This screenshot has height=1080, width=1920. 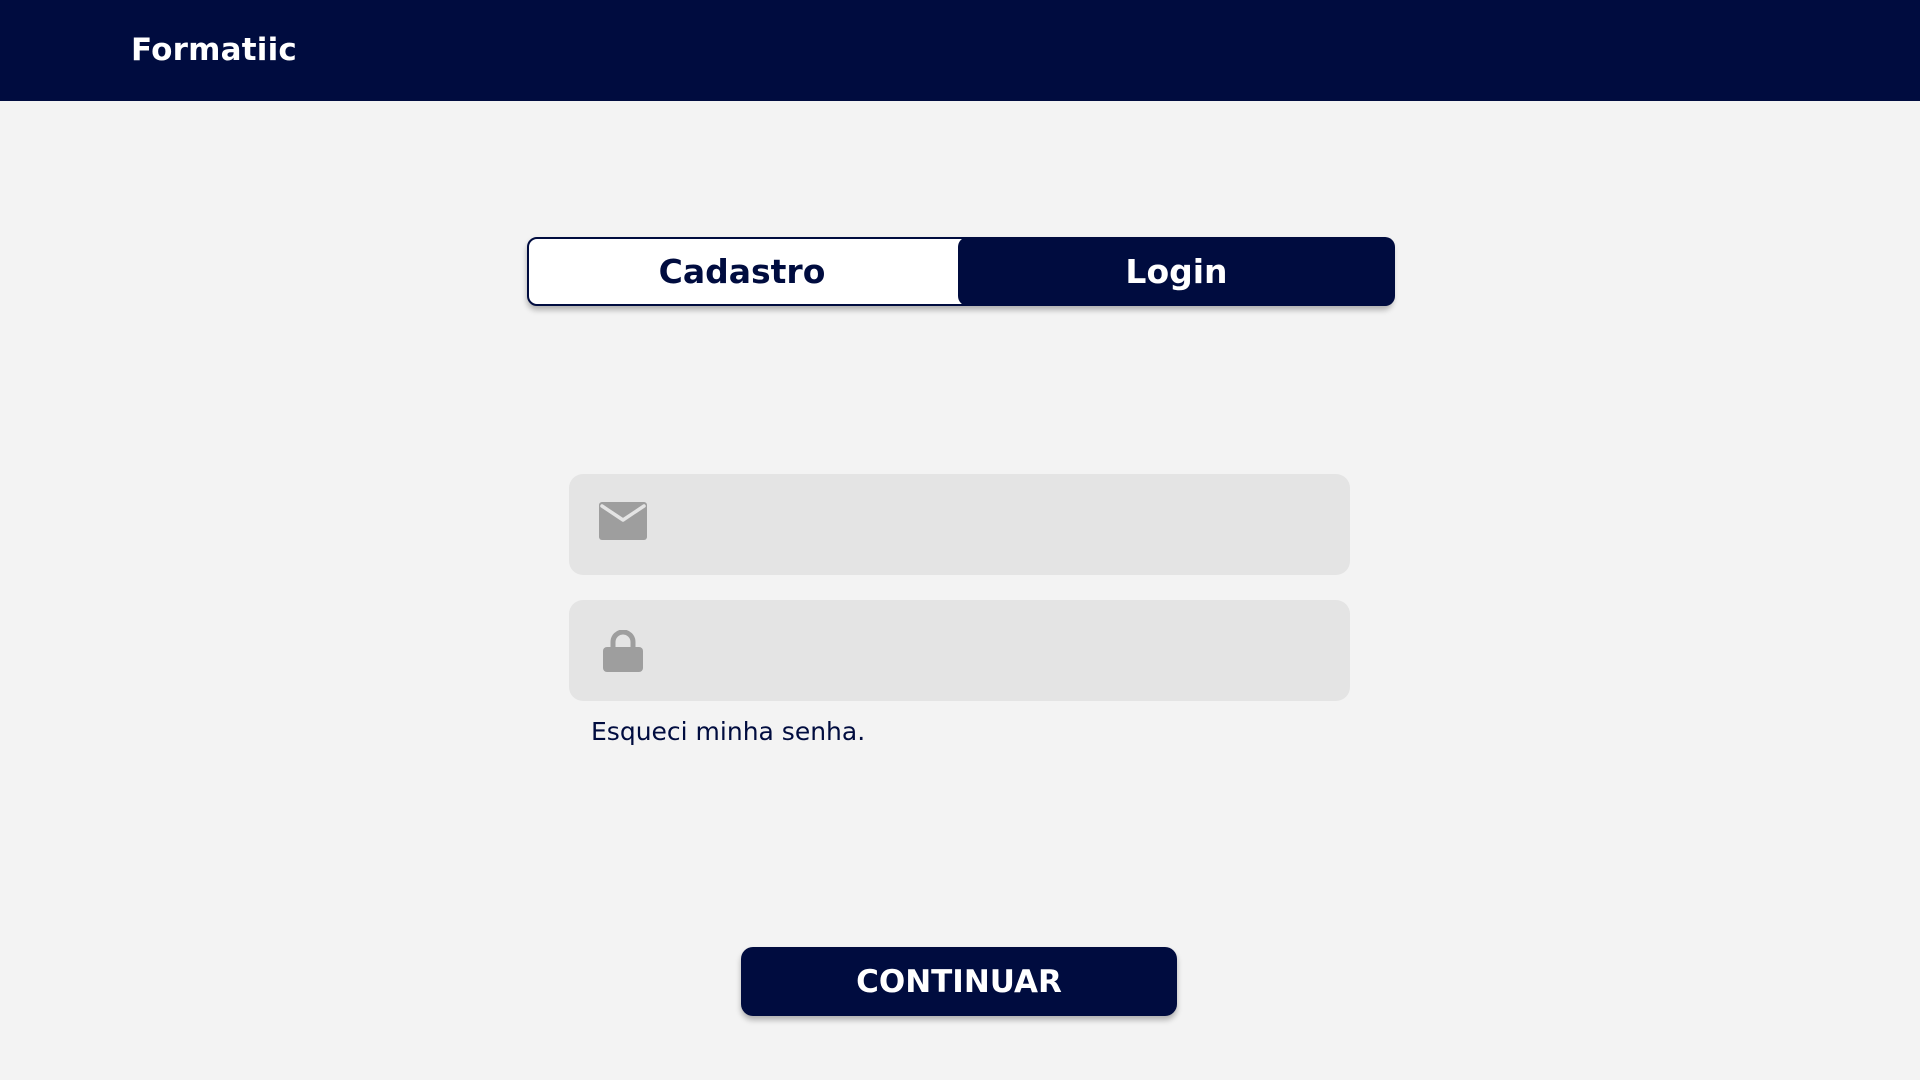 What do you see at coordinates (742, 271) in the screenshot?
I see `tab-cadastro: Cadastro` at bounding box center [742, 271].